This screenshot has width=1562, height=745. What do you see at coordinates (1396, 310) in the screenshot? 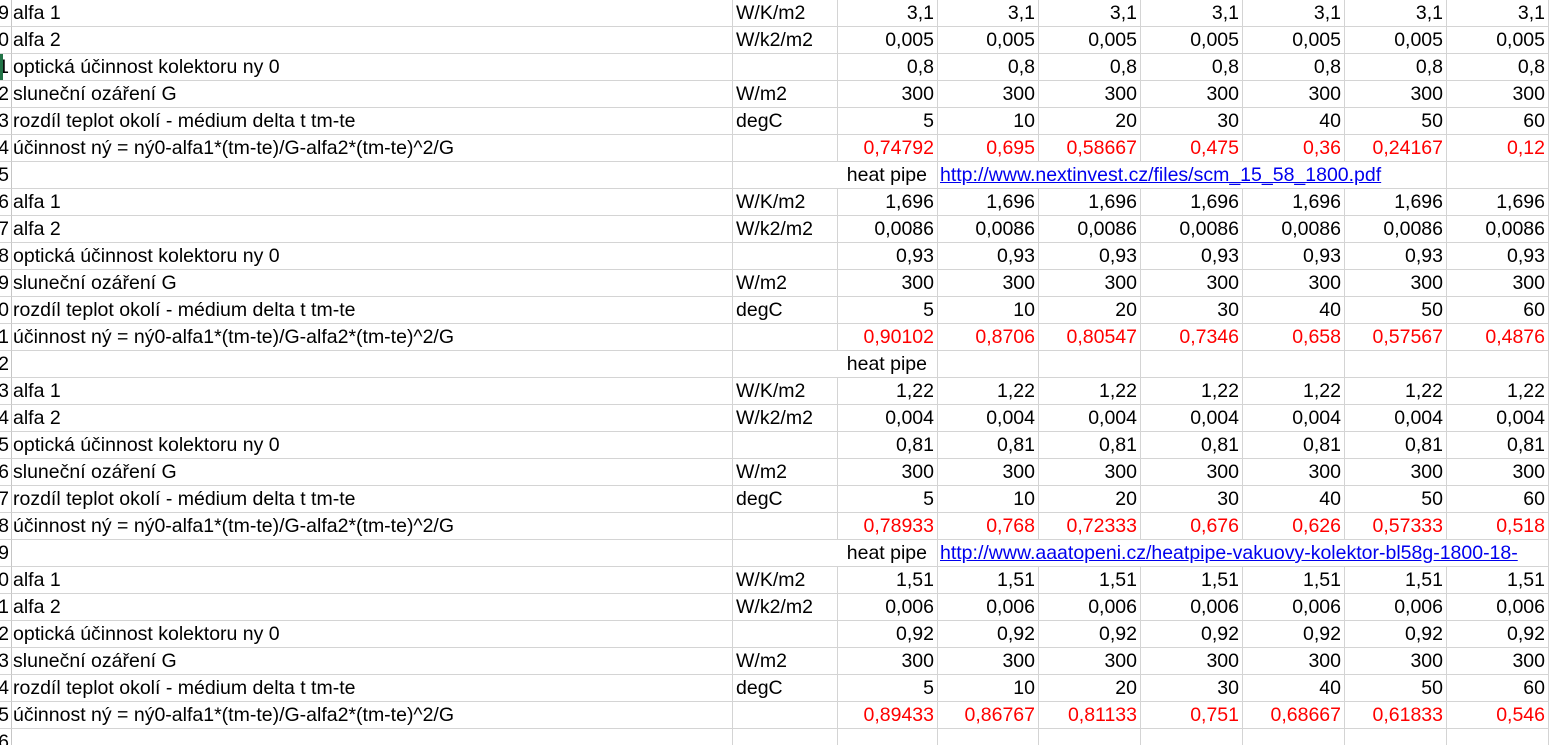
I see `value-cell: 50` at bounding box center [1396, 310].